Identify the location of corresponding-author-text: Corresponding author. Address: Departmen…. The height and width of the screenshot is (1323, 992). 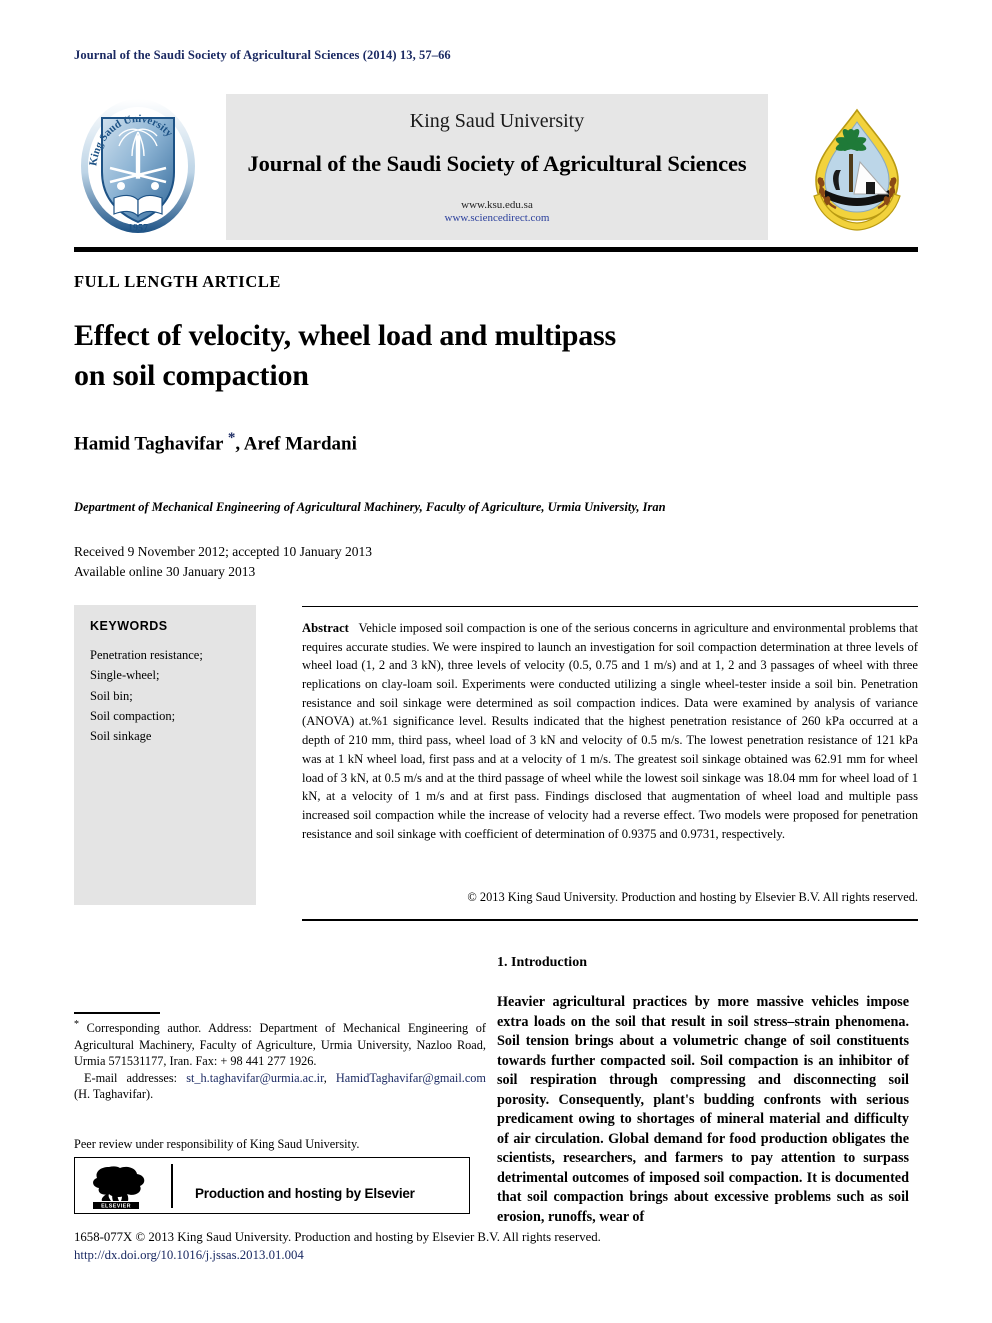
(280, 1045).